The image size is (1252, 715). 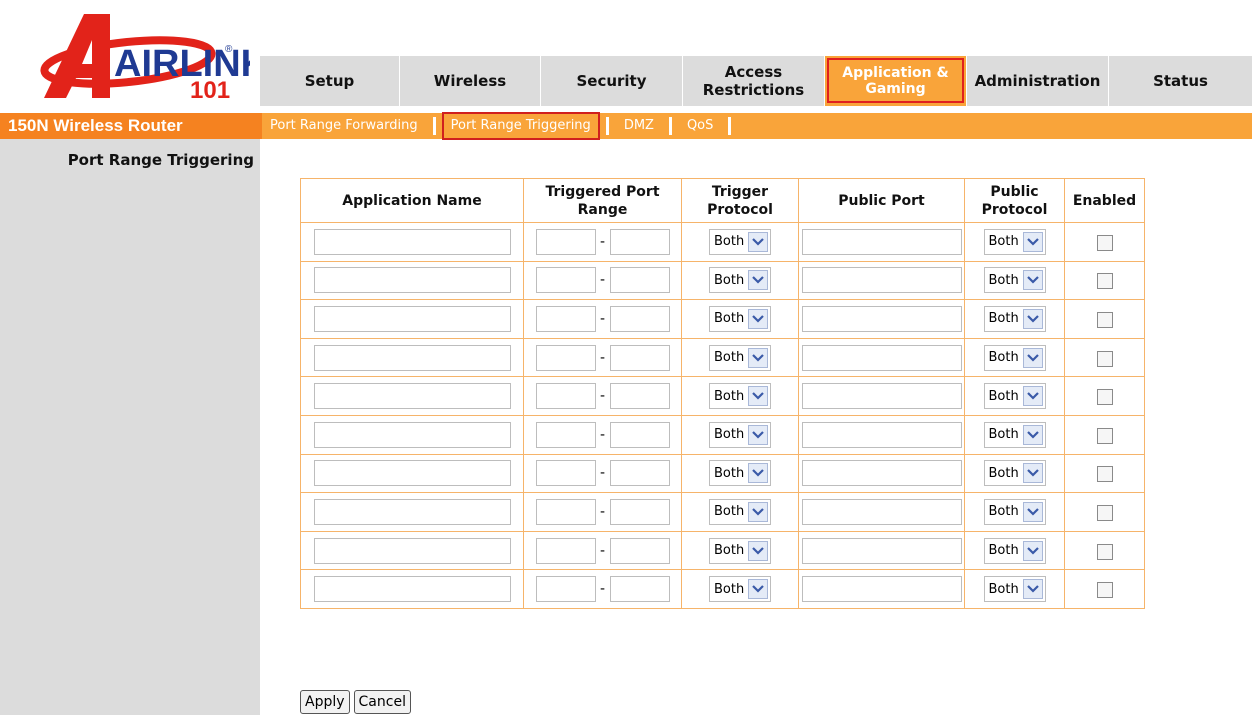 I want to click on tab-wireless: Wireless, so click(x=470, y=81).